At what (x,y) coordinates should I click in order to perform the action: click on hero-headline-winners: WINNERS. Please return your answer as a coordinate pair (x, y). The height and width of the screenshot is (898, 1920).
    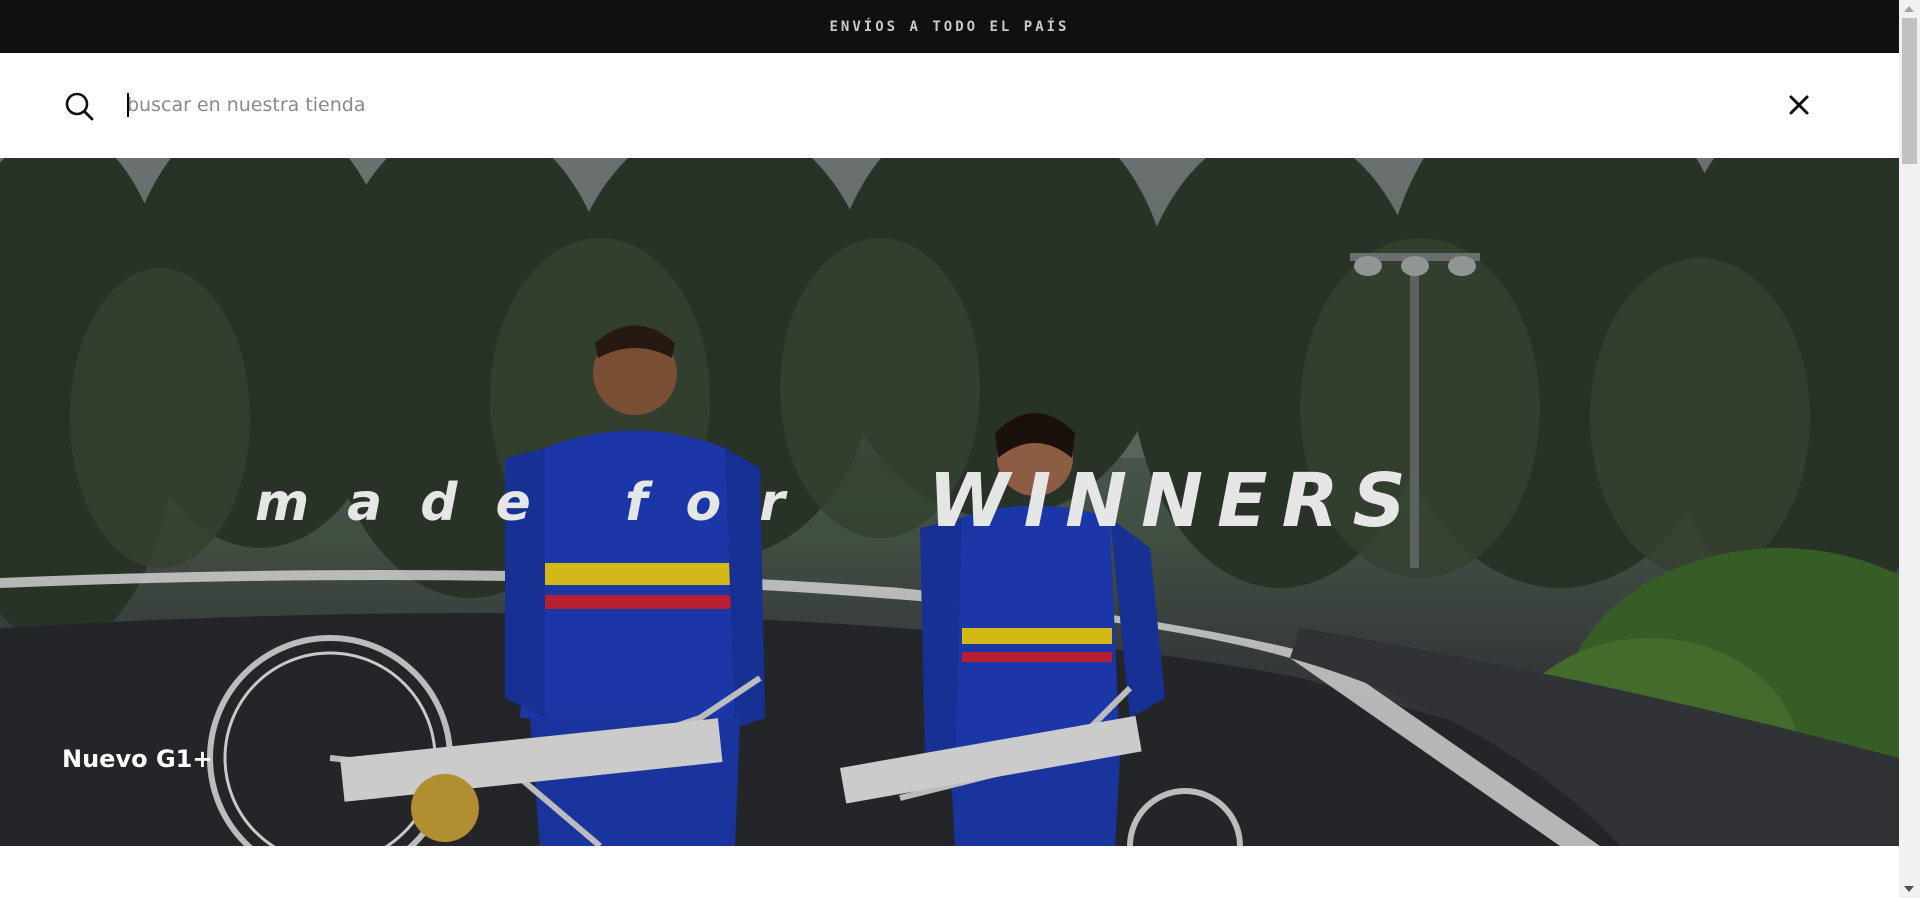
    Looking at the image, I should click on (1174, 501).